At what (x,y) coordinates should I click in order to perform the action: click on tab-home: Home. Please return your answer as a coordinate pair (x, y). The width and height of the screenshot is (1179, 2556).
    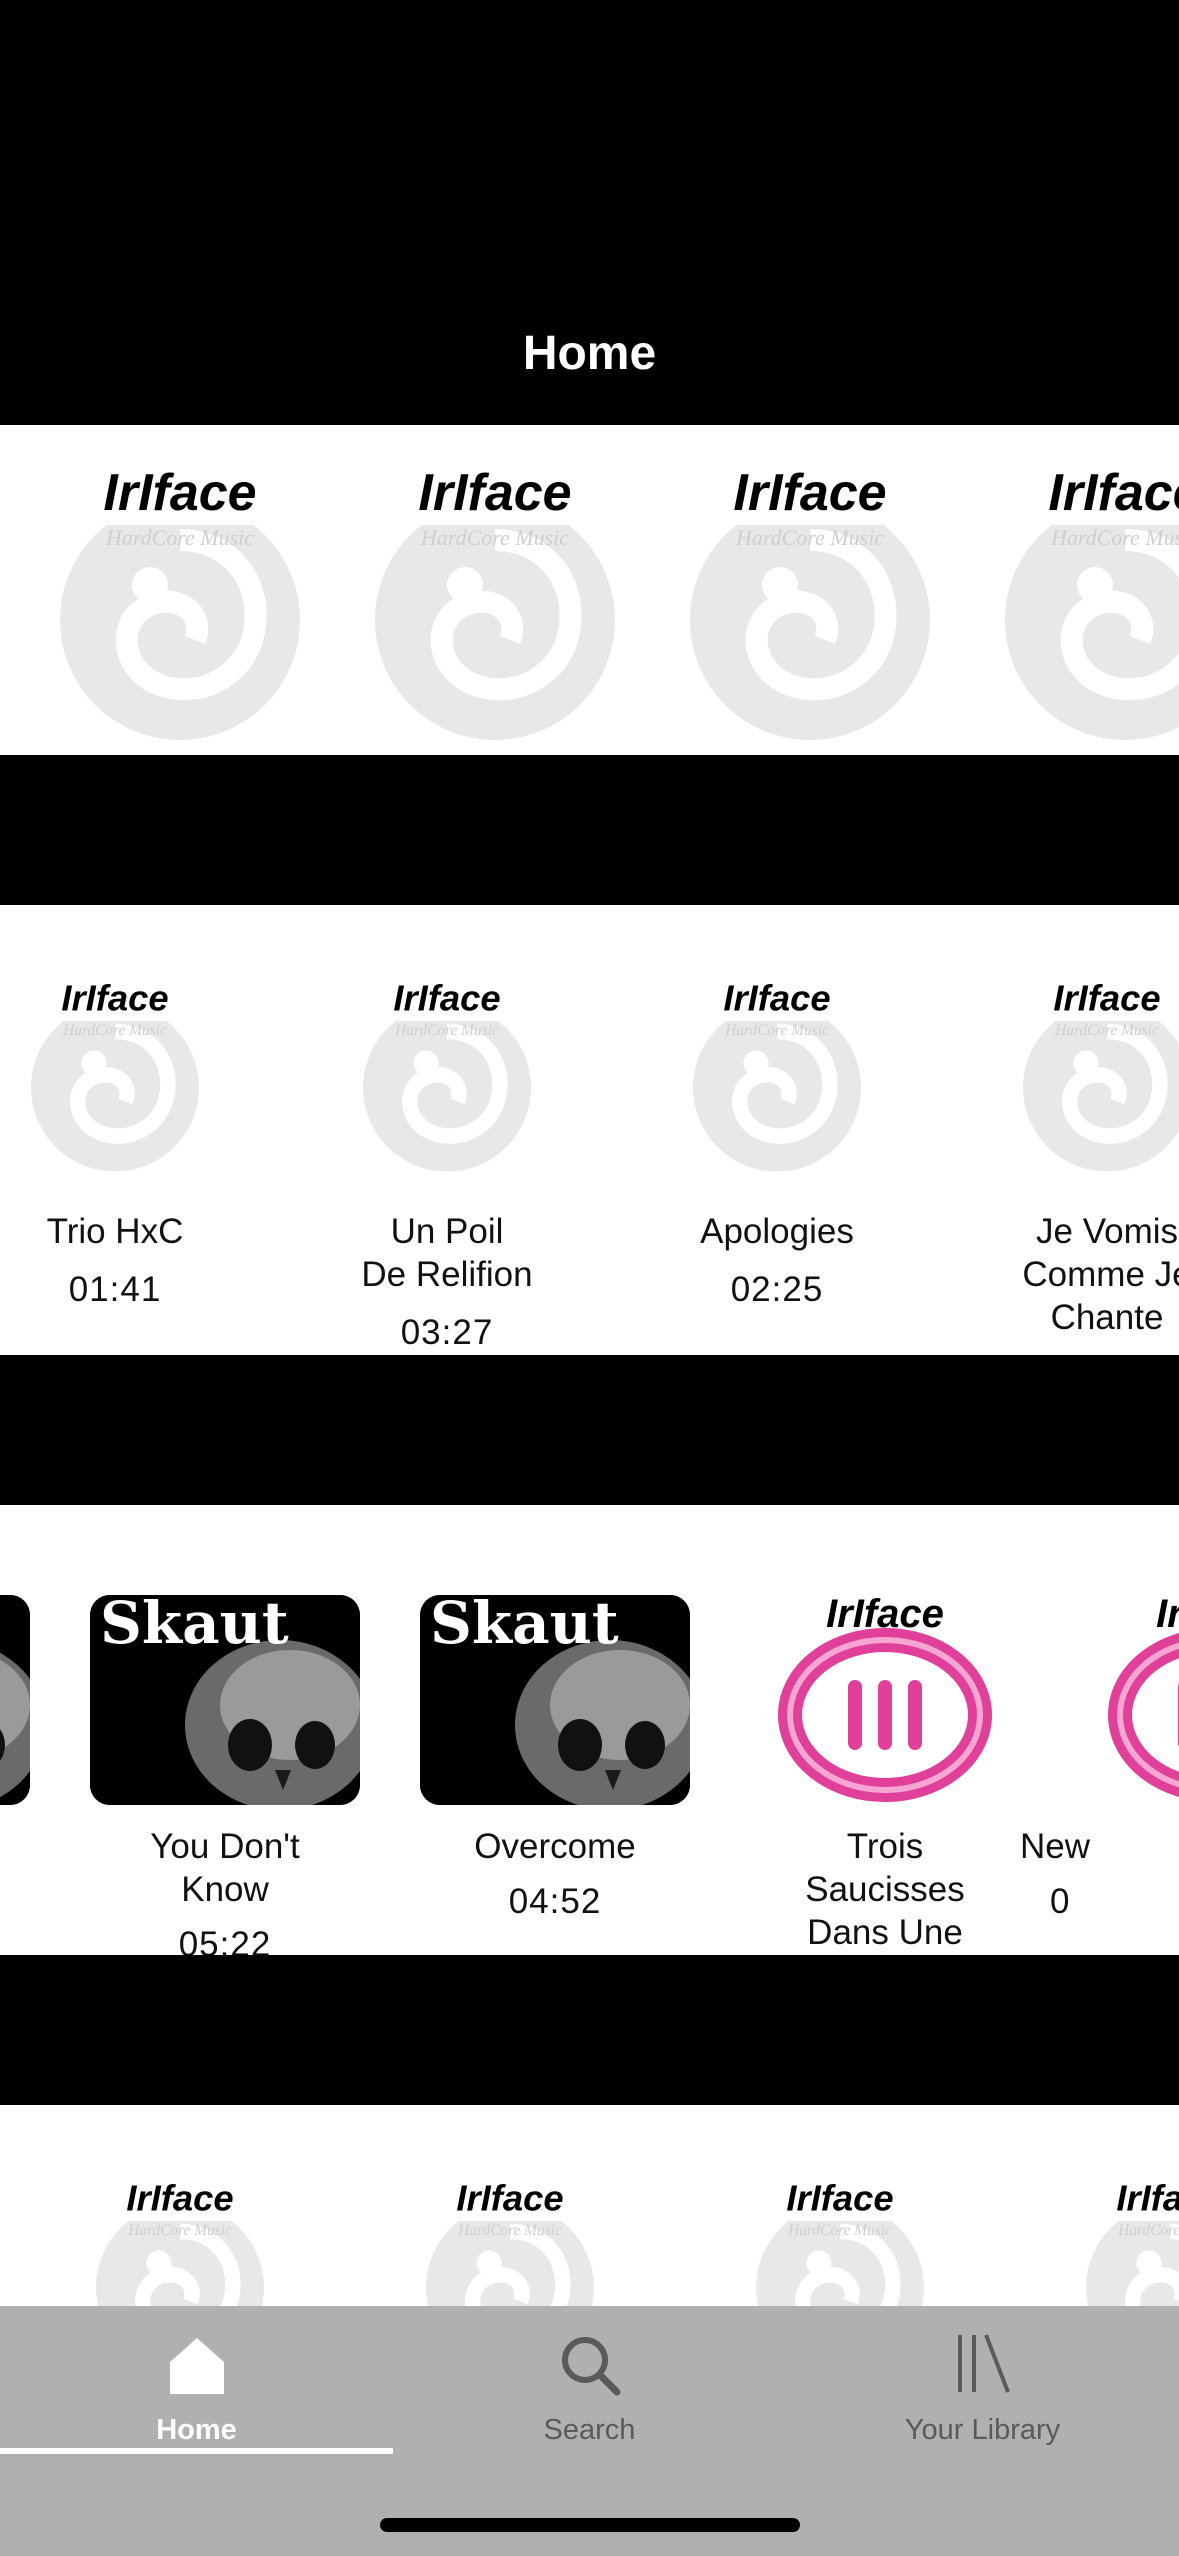
    Looking at the image, I should click on (196, 2381).